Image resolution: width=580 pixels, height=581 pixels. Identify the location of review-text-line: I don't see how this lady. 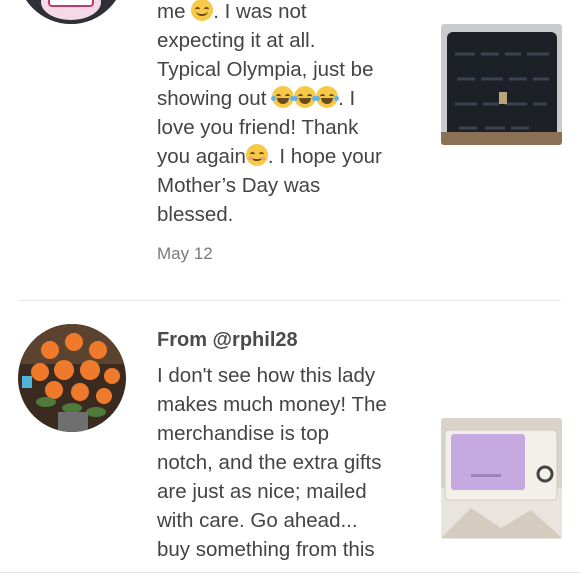
(266, 375).